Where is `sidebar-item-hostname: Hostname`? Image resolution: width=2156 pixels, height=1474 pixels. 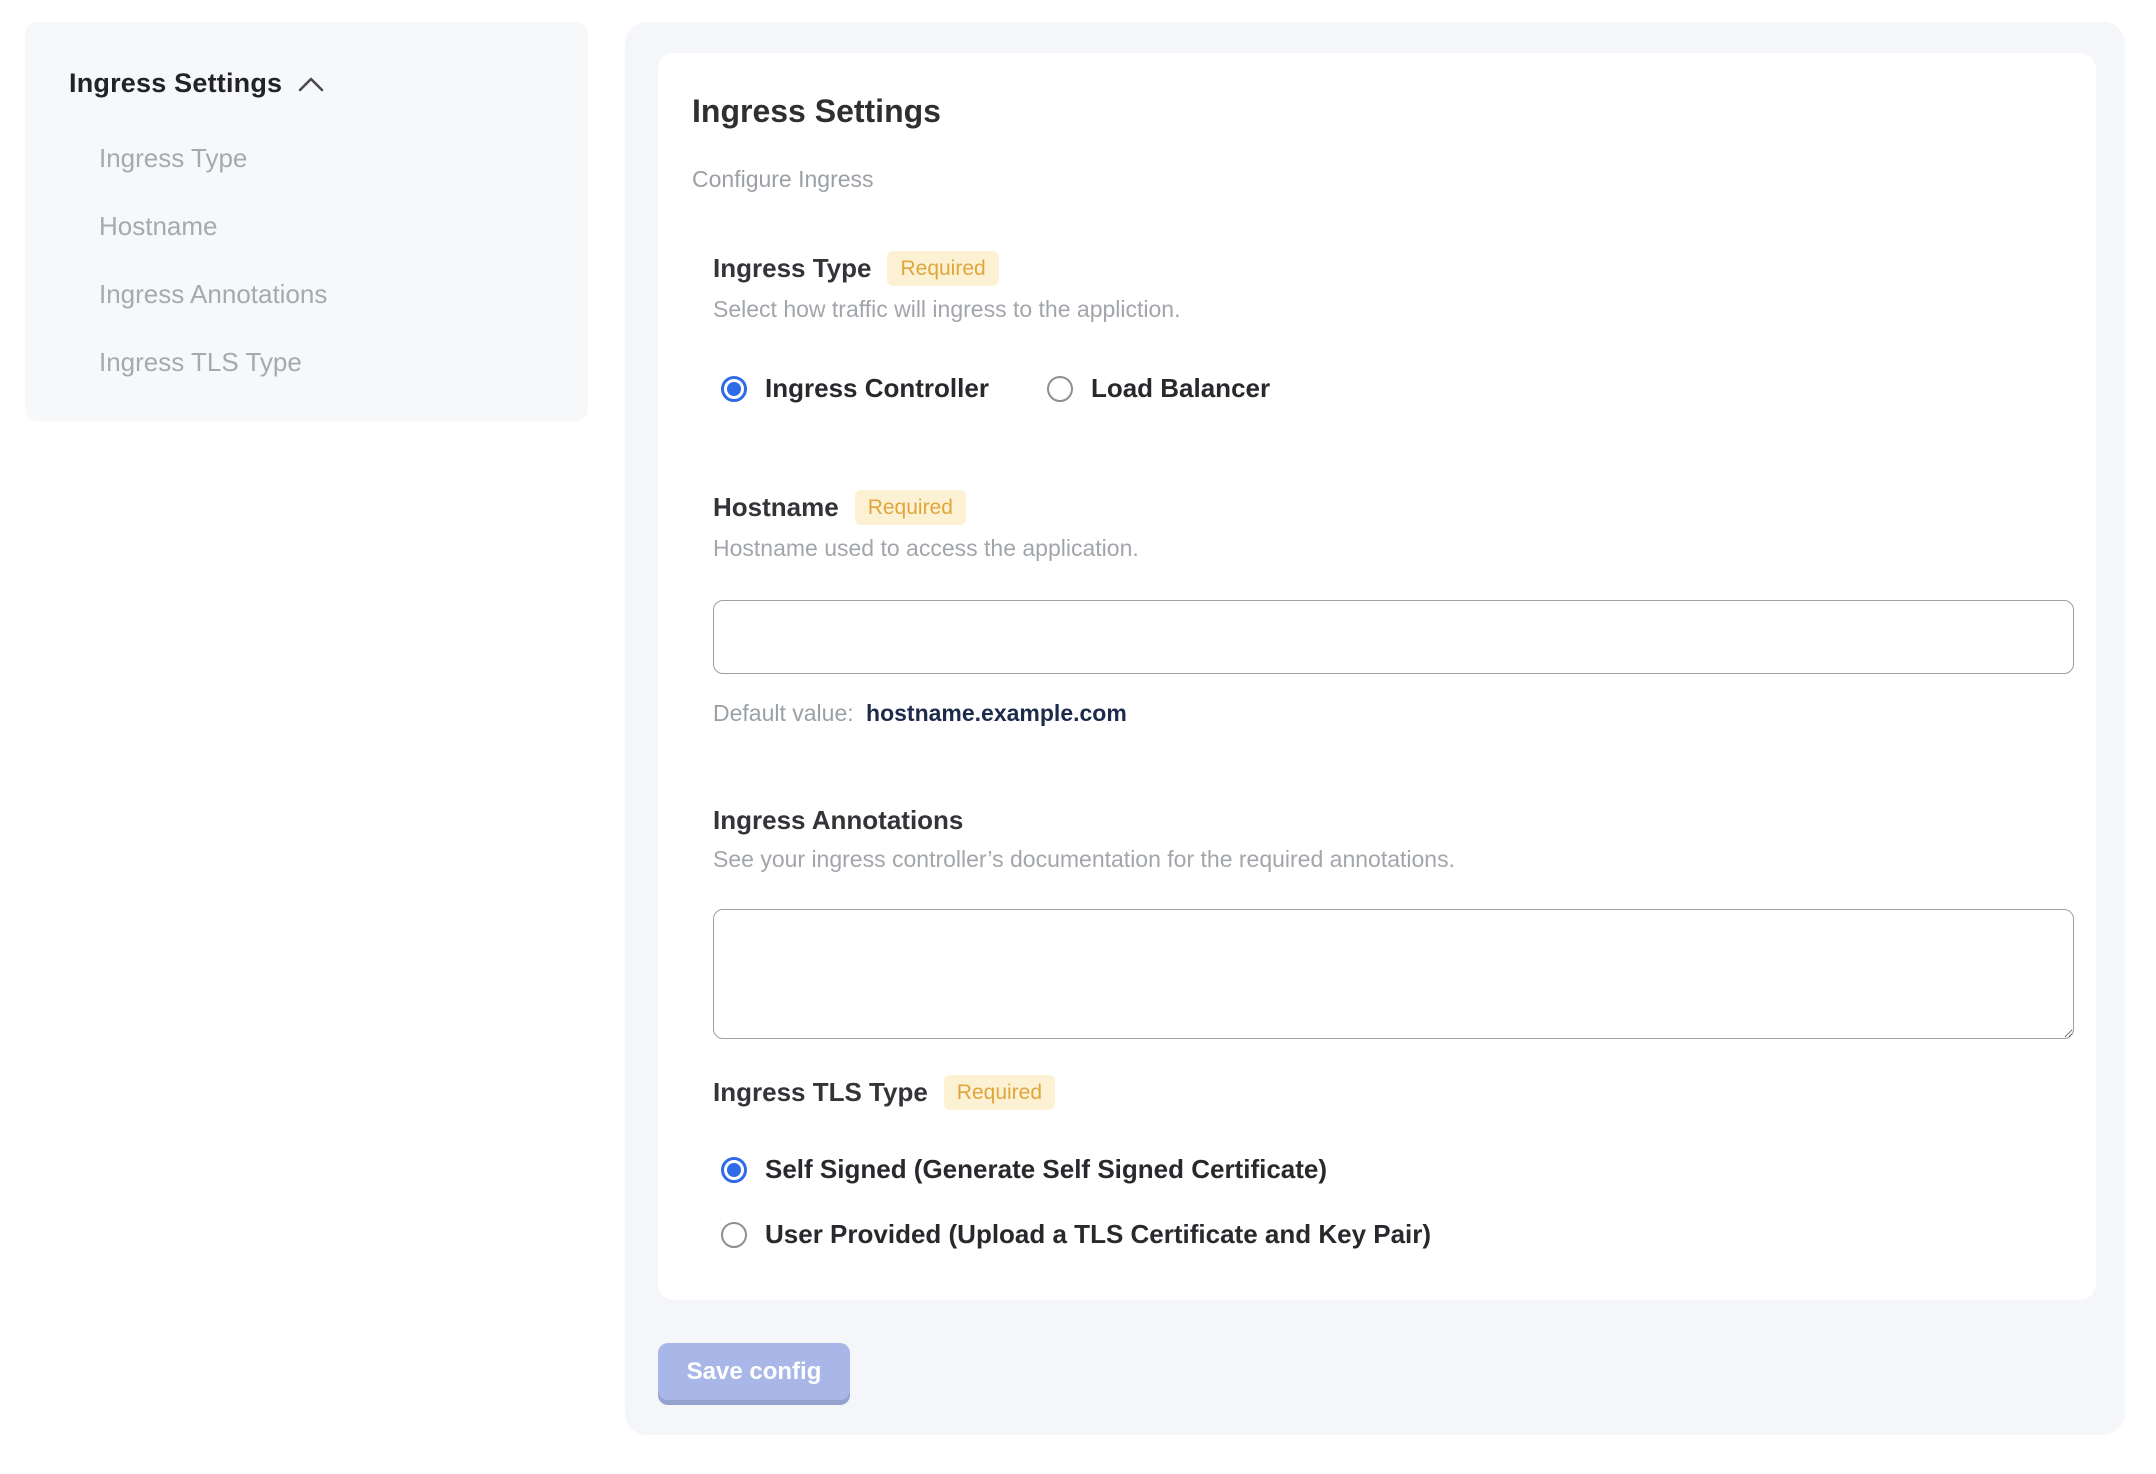
sidebar-item-hostname: Hostname is located at coordinates (325, 226).